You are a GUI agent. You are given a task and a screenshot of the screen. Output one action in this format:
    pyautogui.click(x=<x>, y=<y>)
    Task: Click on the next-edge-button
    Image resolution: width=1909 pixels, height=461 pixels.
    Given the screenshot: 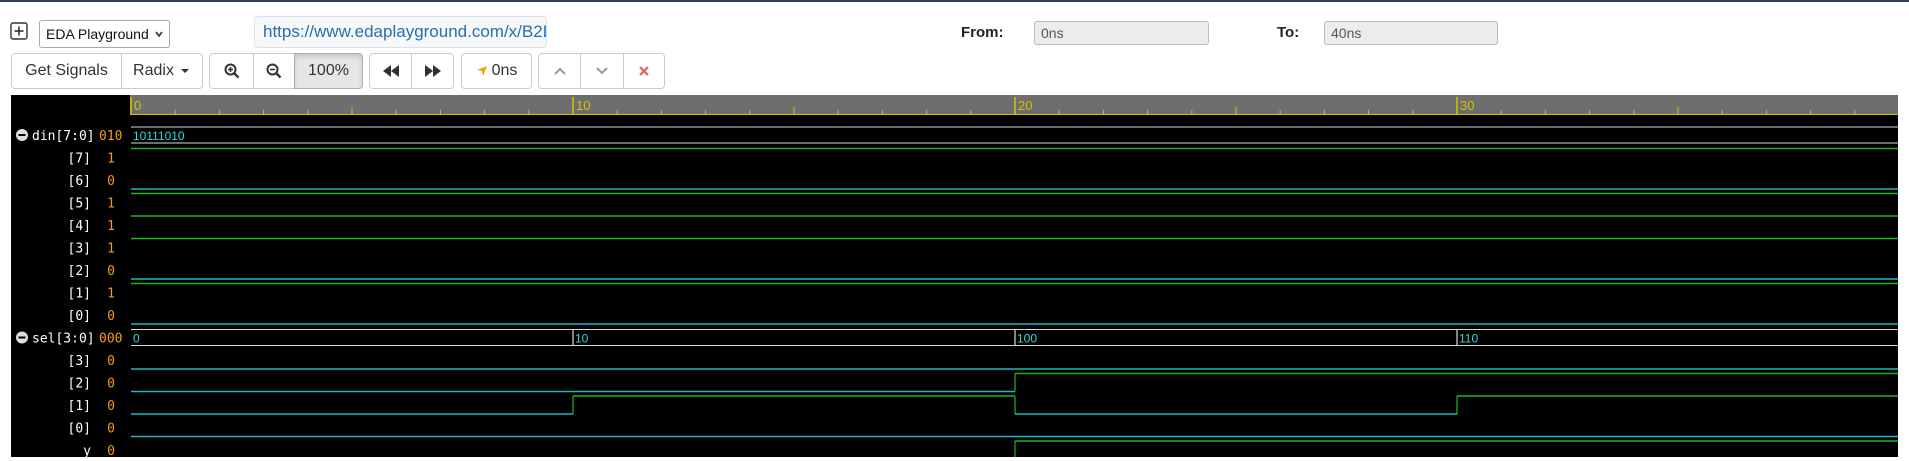 What is the action you would take?
    pyautogui.click(x=602, y=71)
    